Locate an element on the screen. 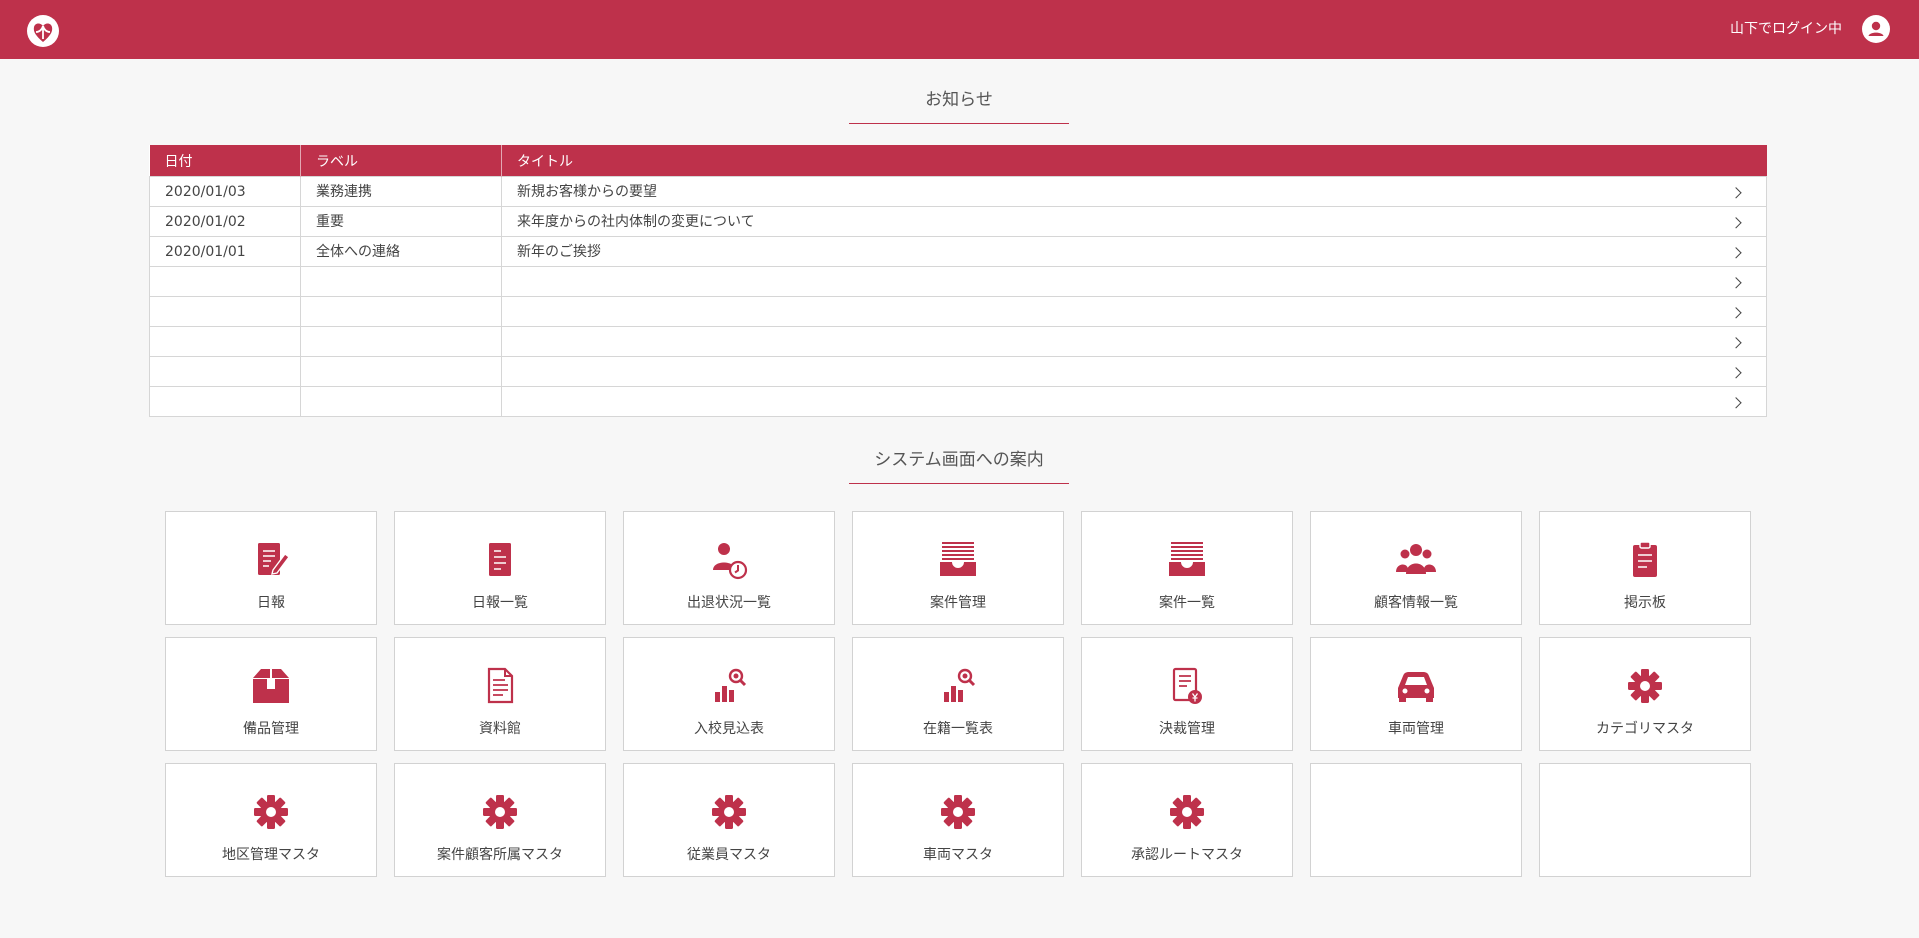 This screenshot has height=938, width=1919. heart-flower-logo-icon is located at coordinates (43, 31).